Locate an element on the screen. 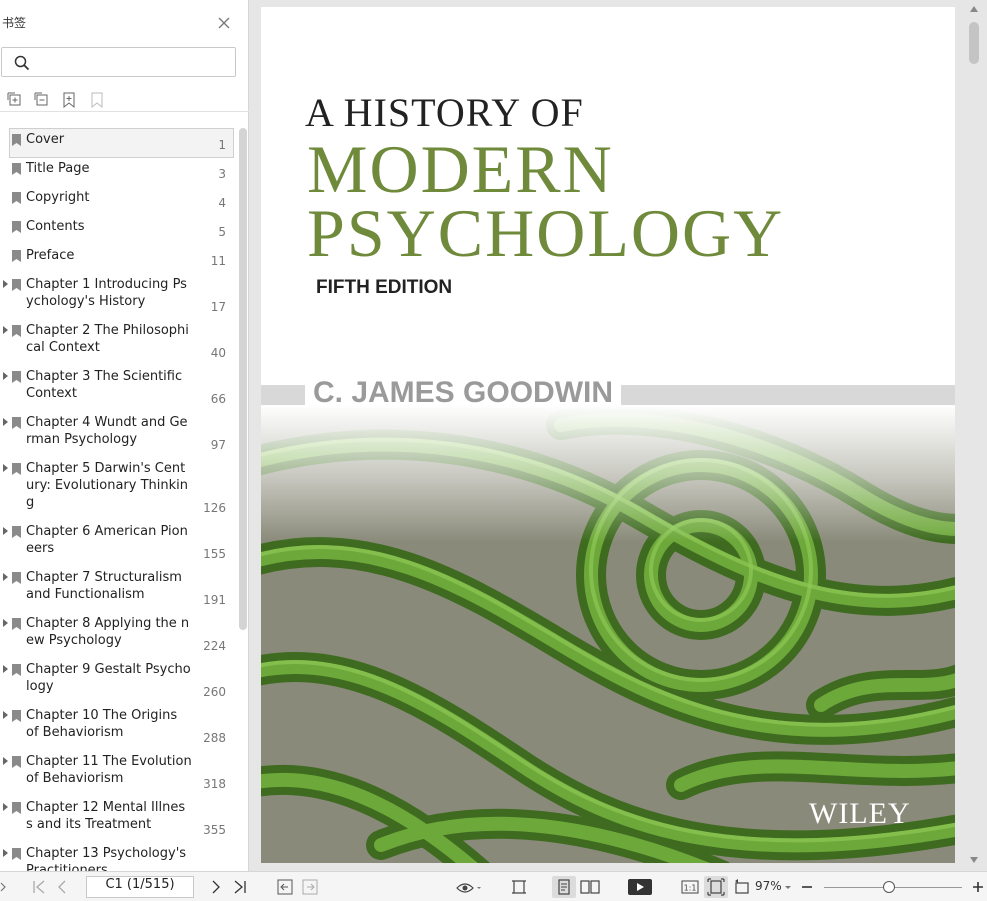  bookmark-item: Preface 11 is located at coordinates (118, 260).